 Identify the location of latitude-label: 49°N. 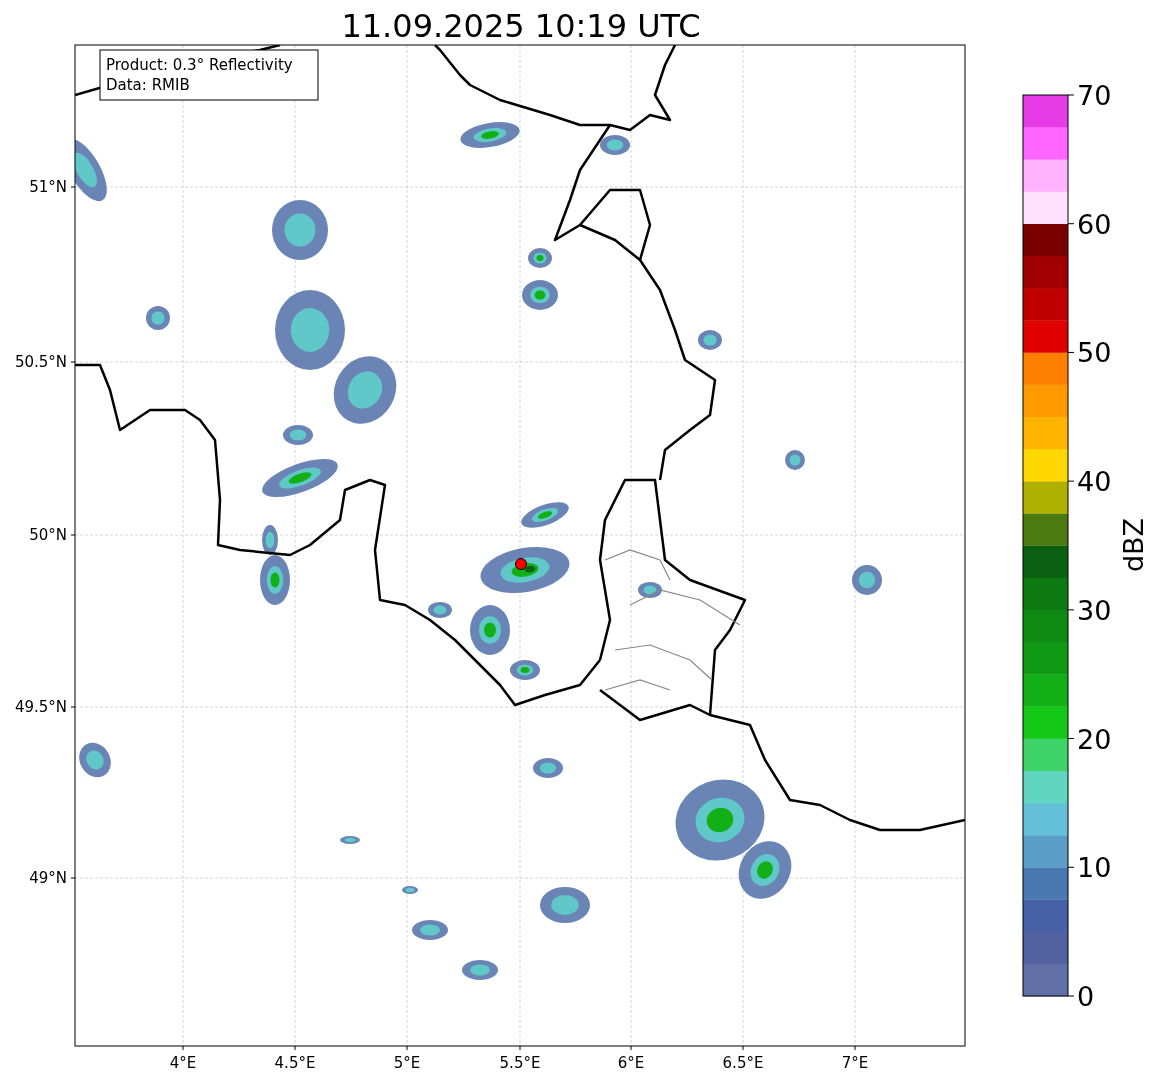
(48, 878).